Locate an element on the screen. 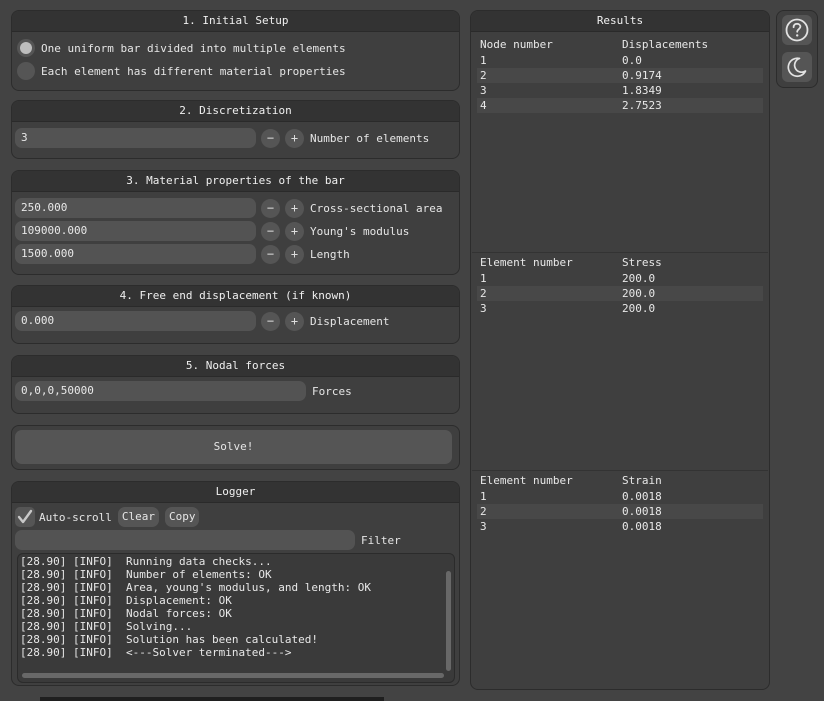 Image resolution: width=824 pixels, height=701 pixels. theme-toggle-button is located at coordinates (797, 67).